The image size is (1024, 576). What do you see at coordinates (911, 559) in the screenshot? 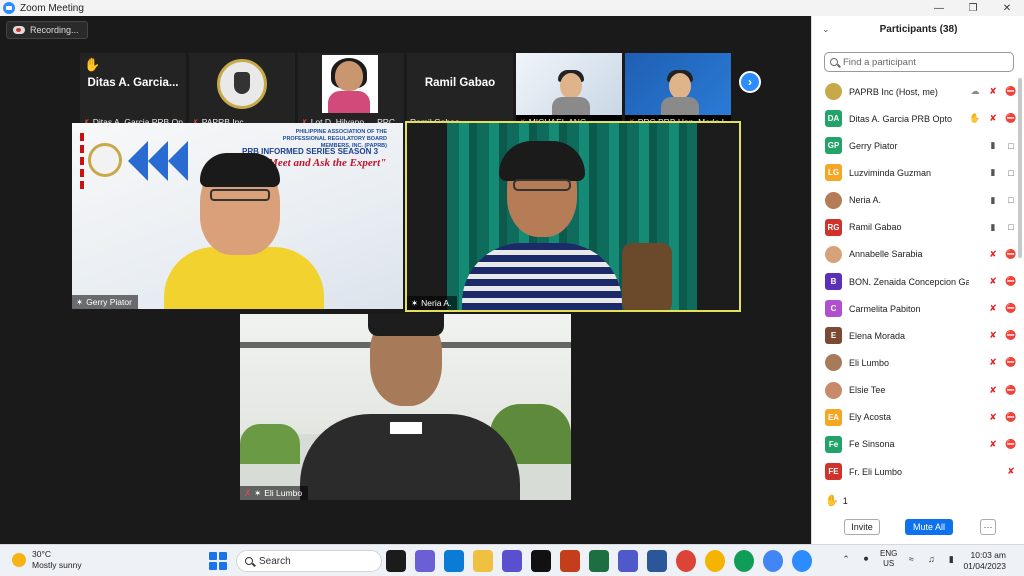
I see `wifi-icon: ≈` at bounding box center [911, 559].